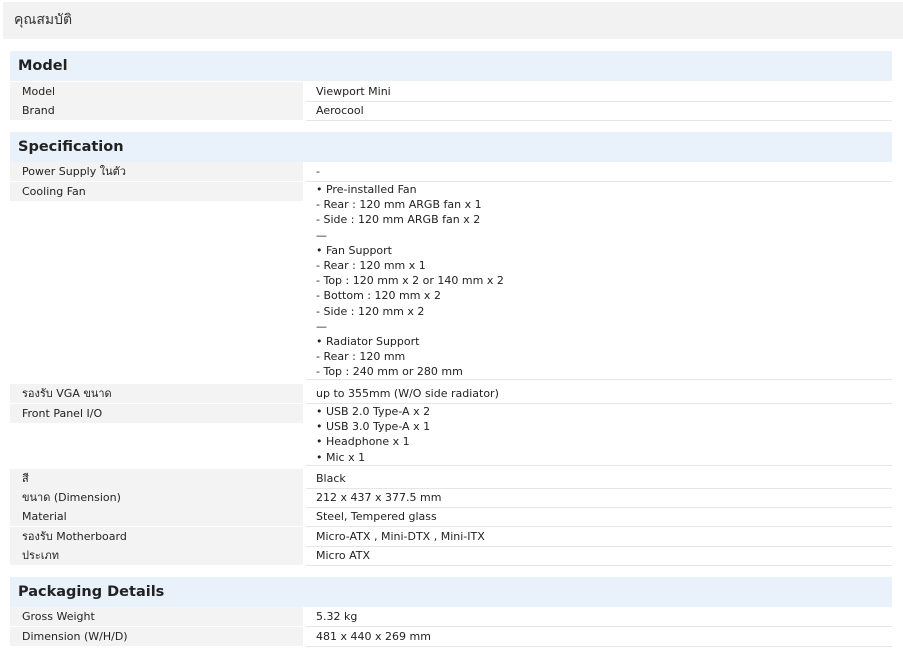 This screenshot has height=650, width=903. Describe the element at coordinates (363, 442) in the screenshot. I see `spec-value-line: • Headphone x 1` at that location.